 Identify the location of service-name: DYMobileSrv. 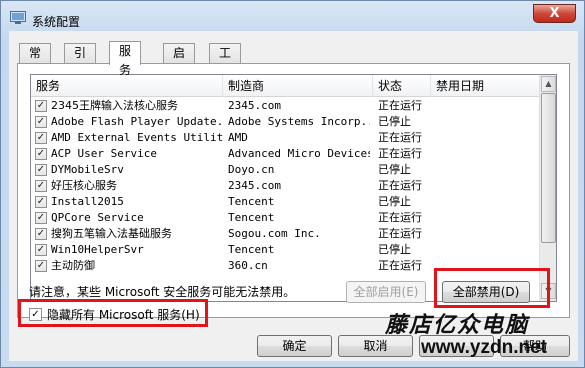
(87, 169).